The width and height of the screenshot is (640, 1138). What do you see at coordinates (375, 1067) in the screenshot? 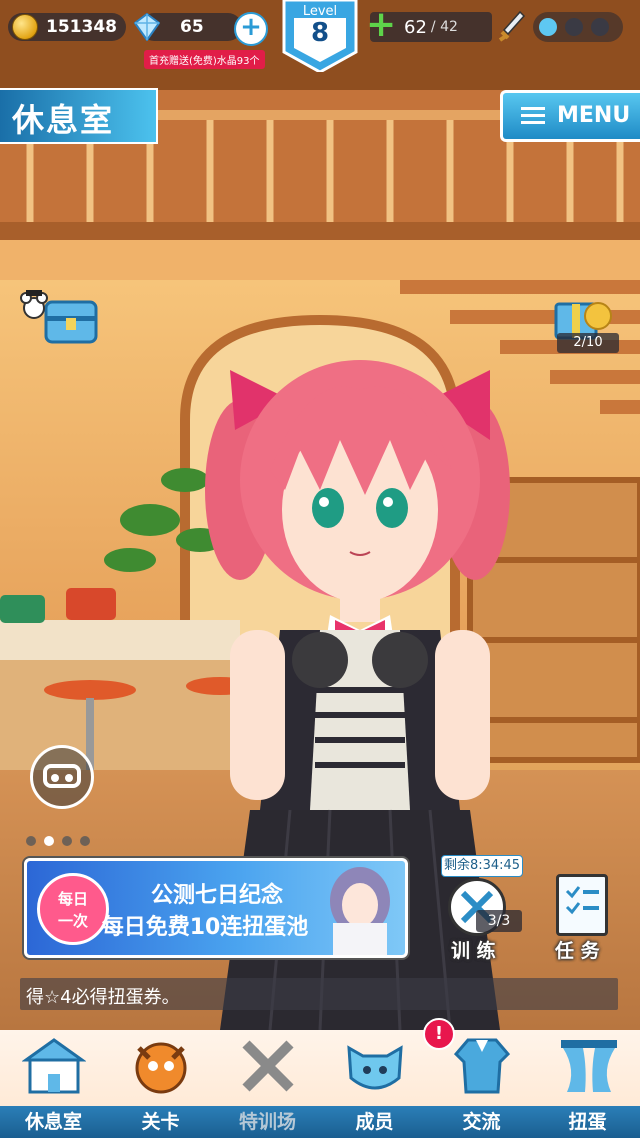
I see `cat-face-icon` at bounding box center [375, 1067].